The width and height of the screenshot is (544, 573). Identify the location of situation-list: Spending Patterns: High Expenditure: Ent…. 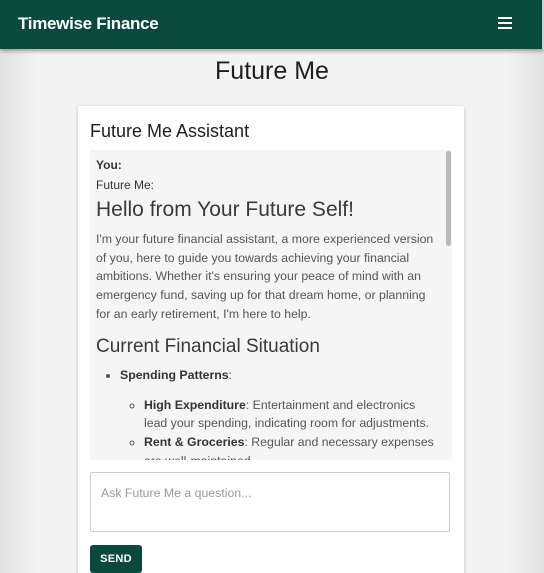
(267, 413).